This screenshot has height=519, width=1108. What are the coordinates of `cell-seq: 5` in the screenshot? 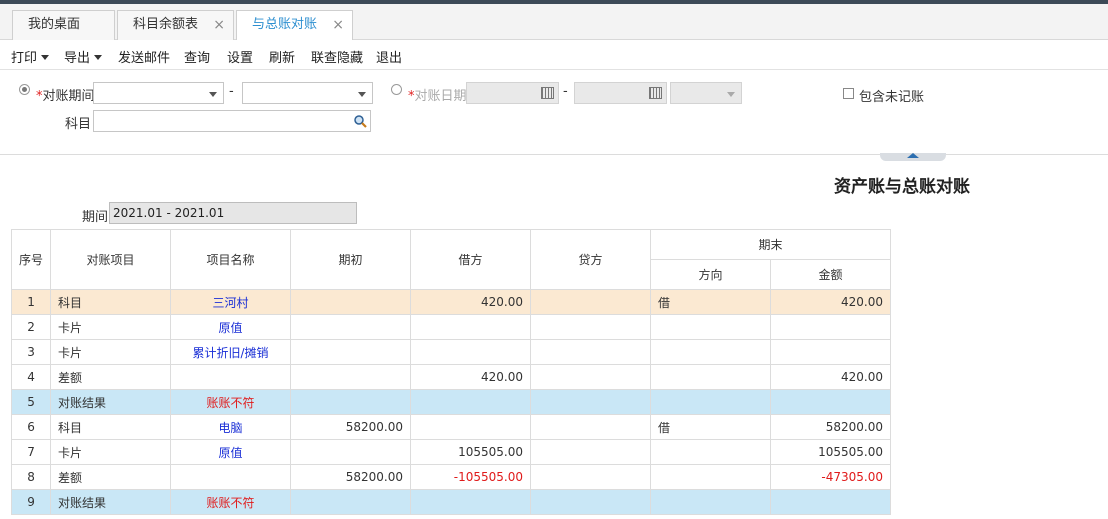 It's located at (31, 402).